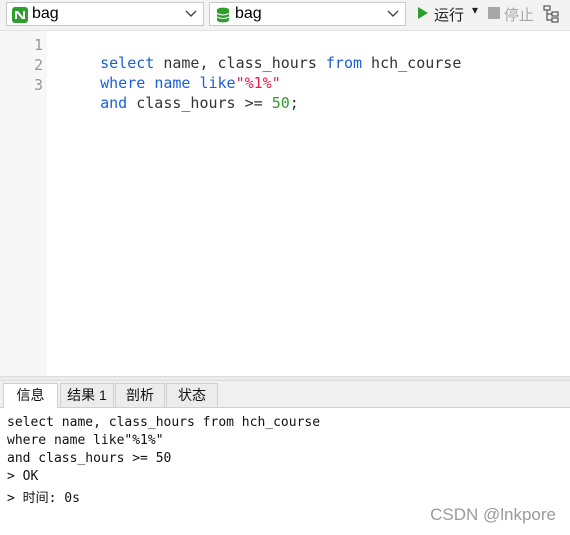 The image size is (570, 535). Describe the element at coordinates (248, 13) in the screenshot. I see `database-label: bag` at that location.